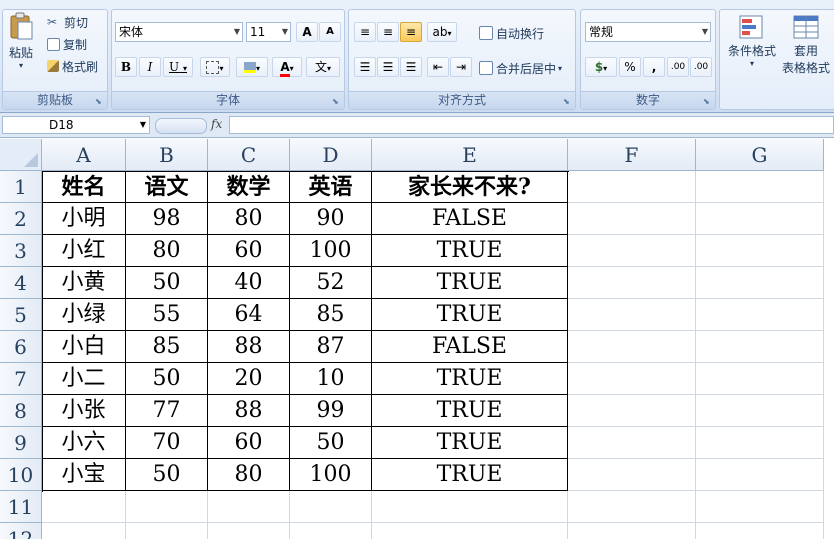 This screenshot has height=539, width=834. Describe the element at coordinates (331, 443) in the screenshot. I see `cell-d9: 50` at that location.